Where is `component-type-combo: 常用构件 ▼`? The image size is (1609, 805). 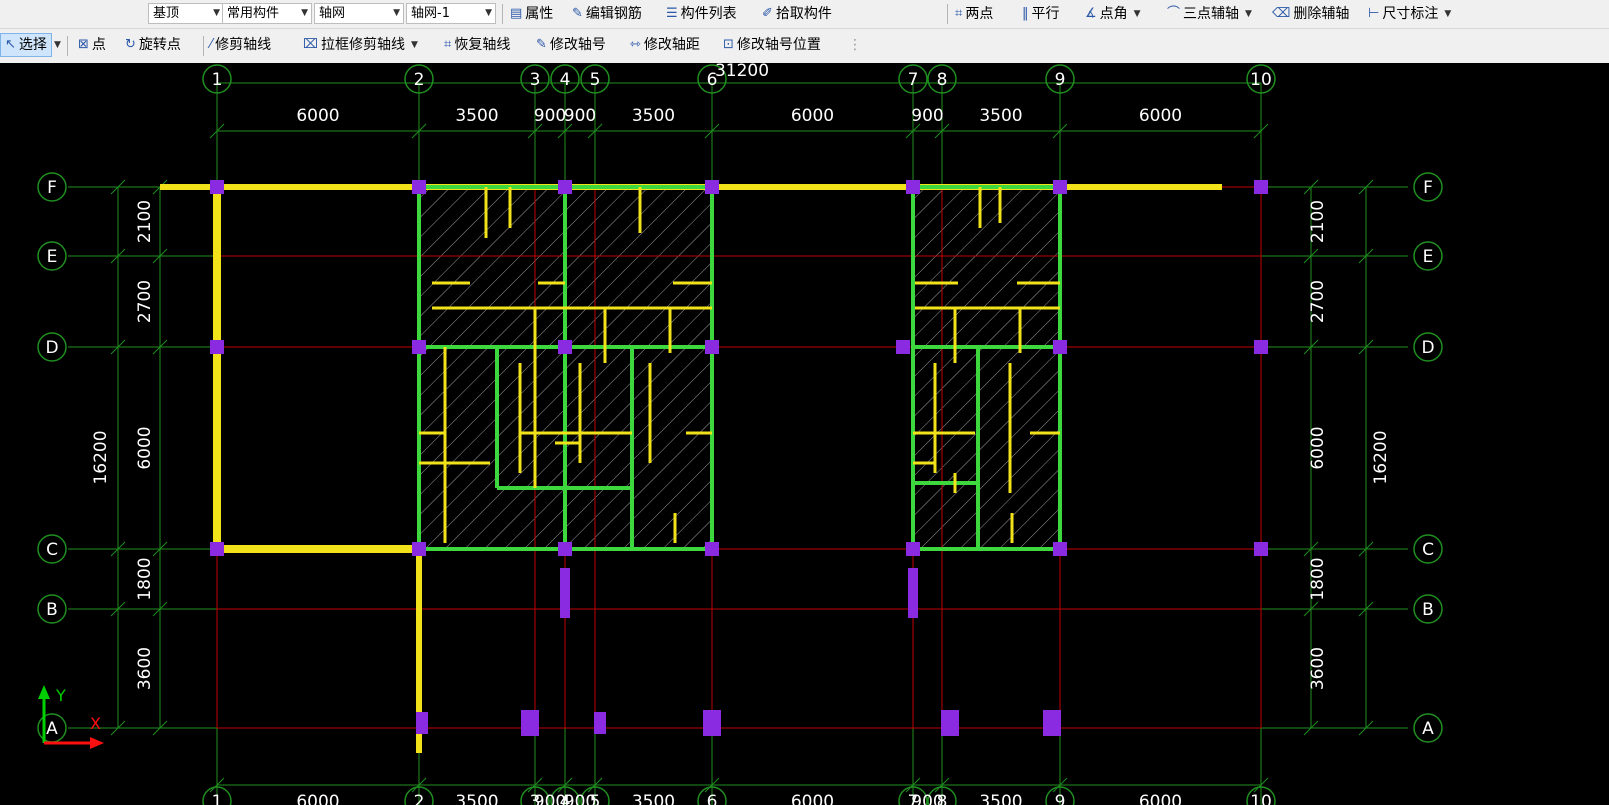 component-type-combo: 常用构件 ▼ is located at coordinates (267, 13).